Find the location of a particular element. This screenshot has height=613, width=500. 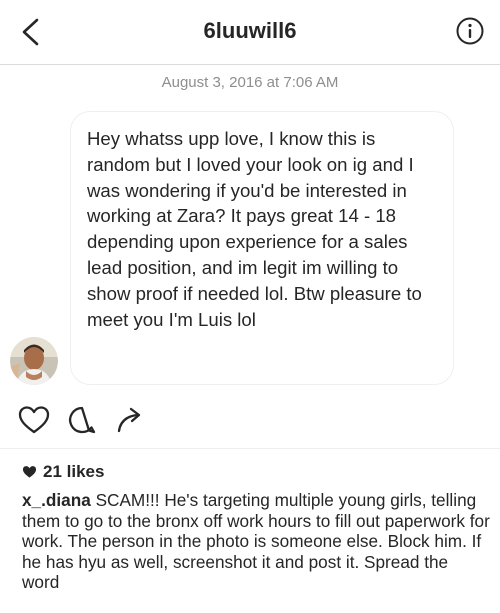

avatar is located at coordinates (34, 361).